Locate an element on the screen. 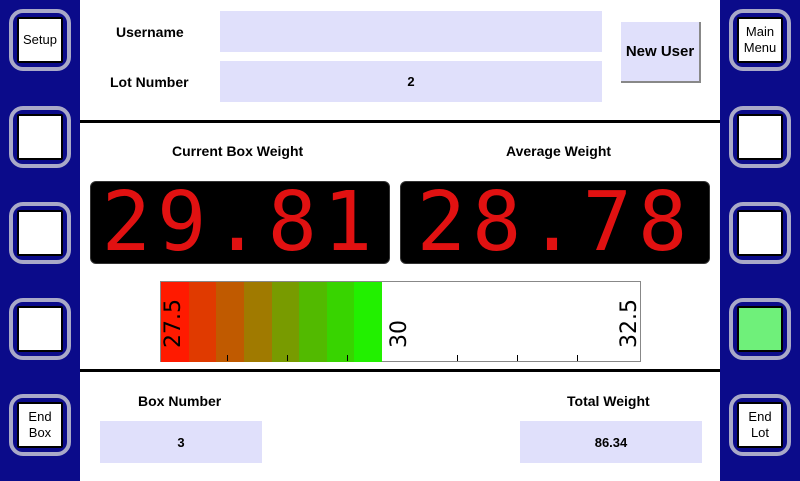  right-softkey-3-label is located at coordinates (760, 233).